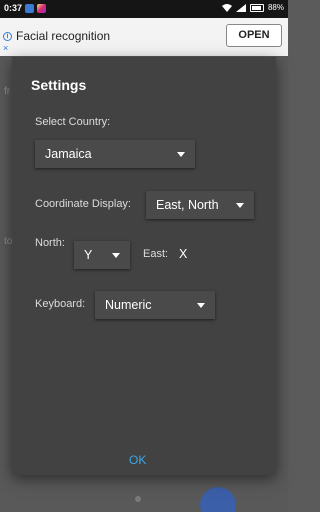 The width and height of the screenshot is (320, 512). I want to click on north-dropdown: Y, so click(102, 255).